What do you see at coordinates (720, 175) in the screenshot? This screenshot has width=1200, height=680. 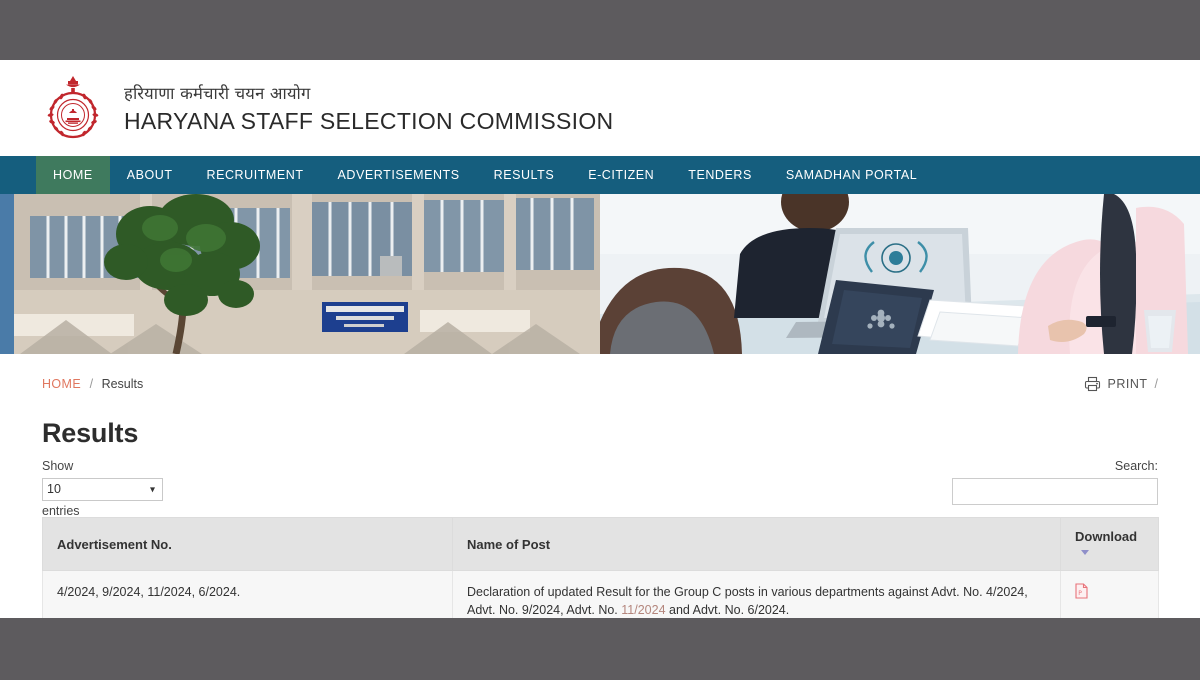 I see `nav-item-tenders: TENDERS` at bounding box center [720, 175].